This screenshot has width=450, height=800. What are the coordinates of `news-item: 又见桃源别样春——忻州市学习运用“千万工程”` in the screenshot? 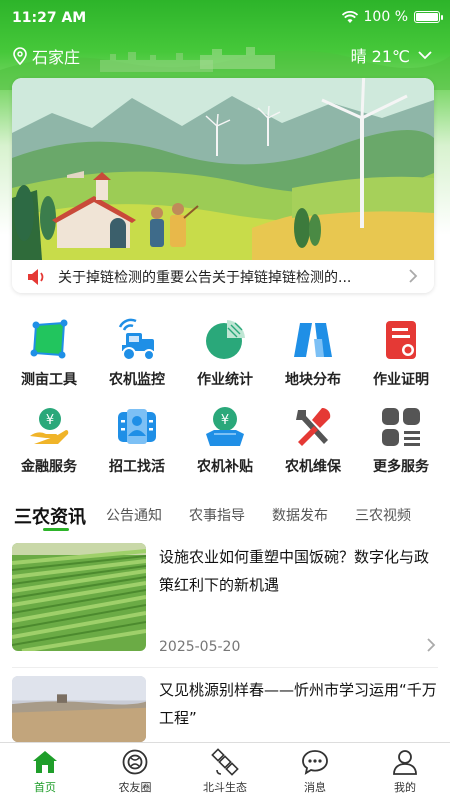 It's located at (225, 709).